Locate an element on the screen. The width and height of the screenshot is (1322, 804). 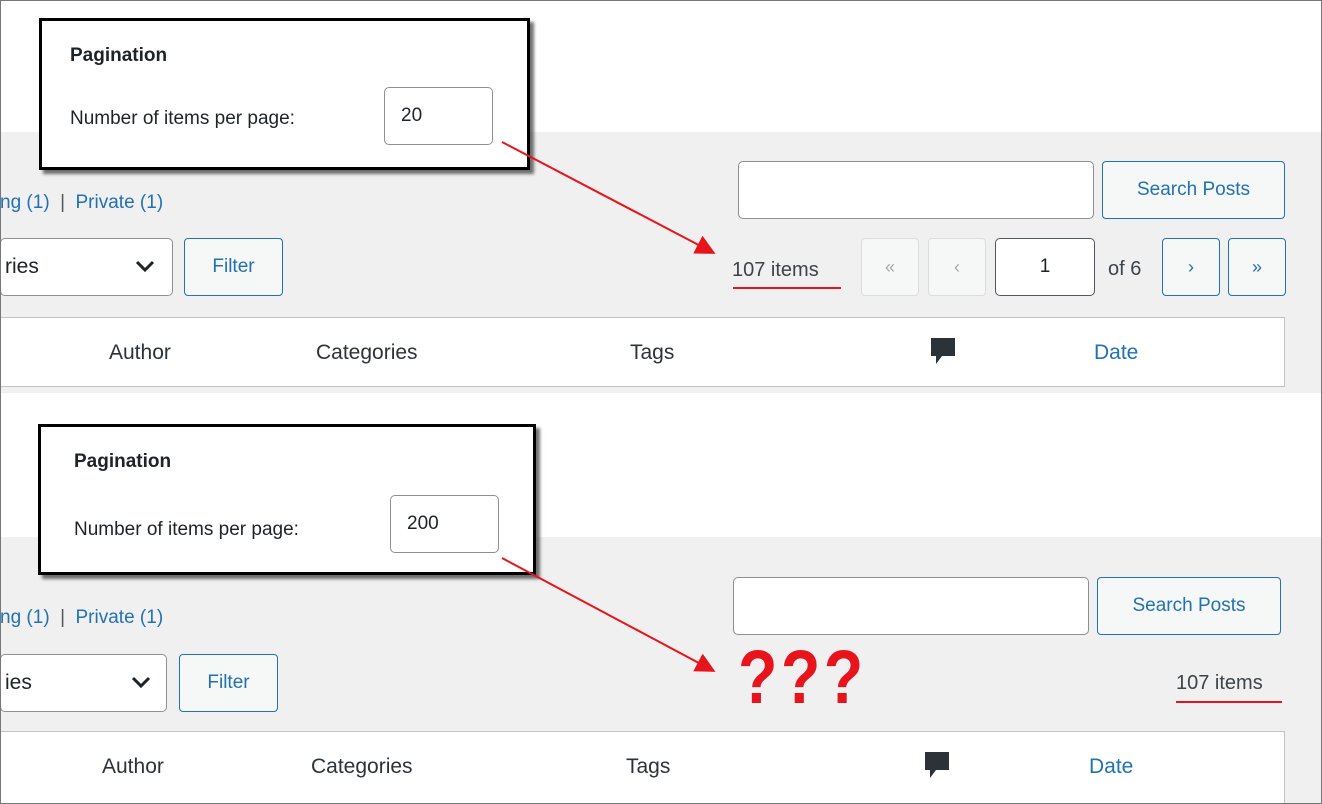
annotation-arrows is located at coordinates (608, 406).